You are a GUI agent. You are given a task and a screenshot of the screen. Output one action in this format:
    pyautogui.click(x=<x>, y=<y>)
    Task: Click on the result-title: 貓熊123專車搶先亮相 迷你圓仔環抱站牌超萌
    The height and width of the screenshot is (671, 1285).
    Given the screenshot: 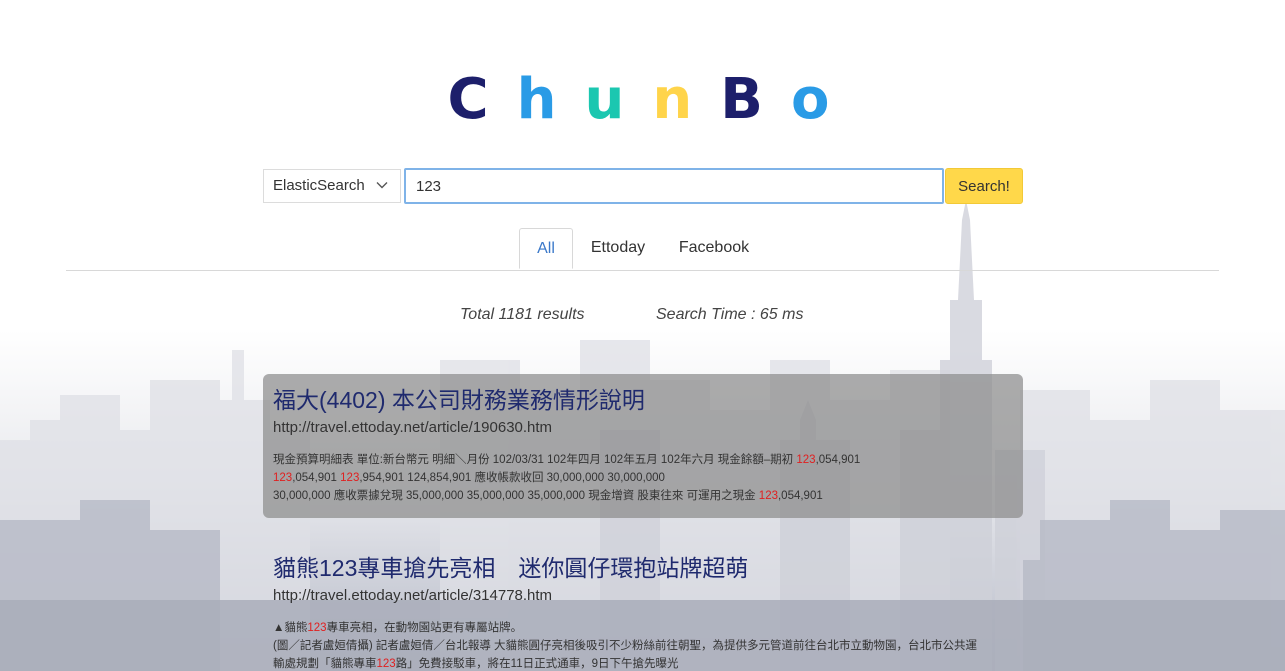 What is the action you would take?
    pyautogui.click(x=643, y=568)
    